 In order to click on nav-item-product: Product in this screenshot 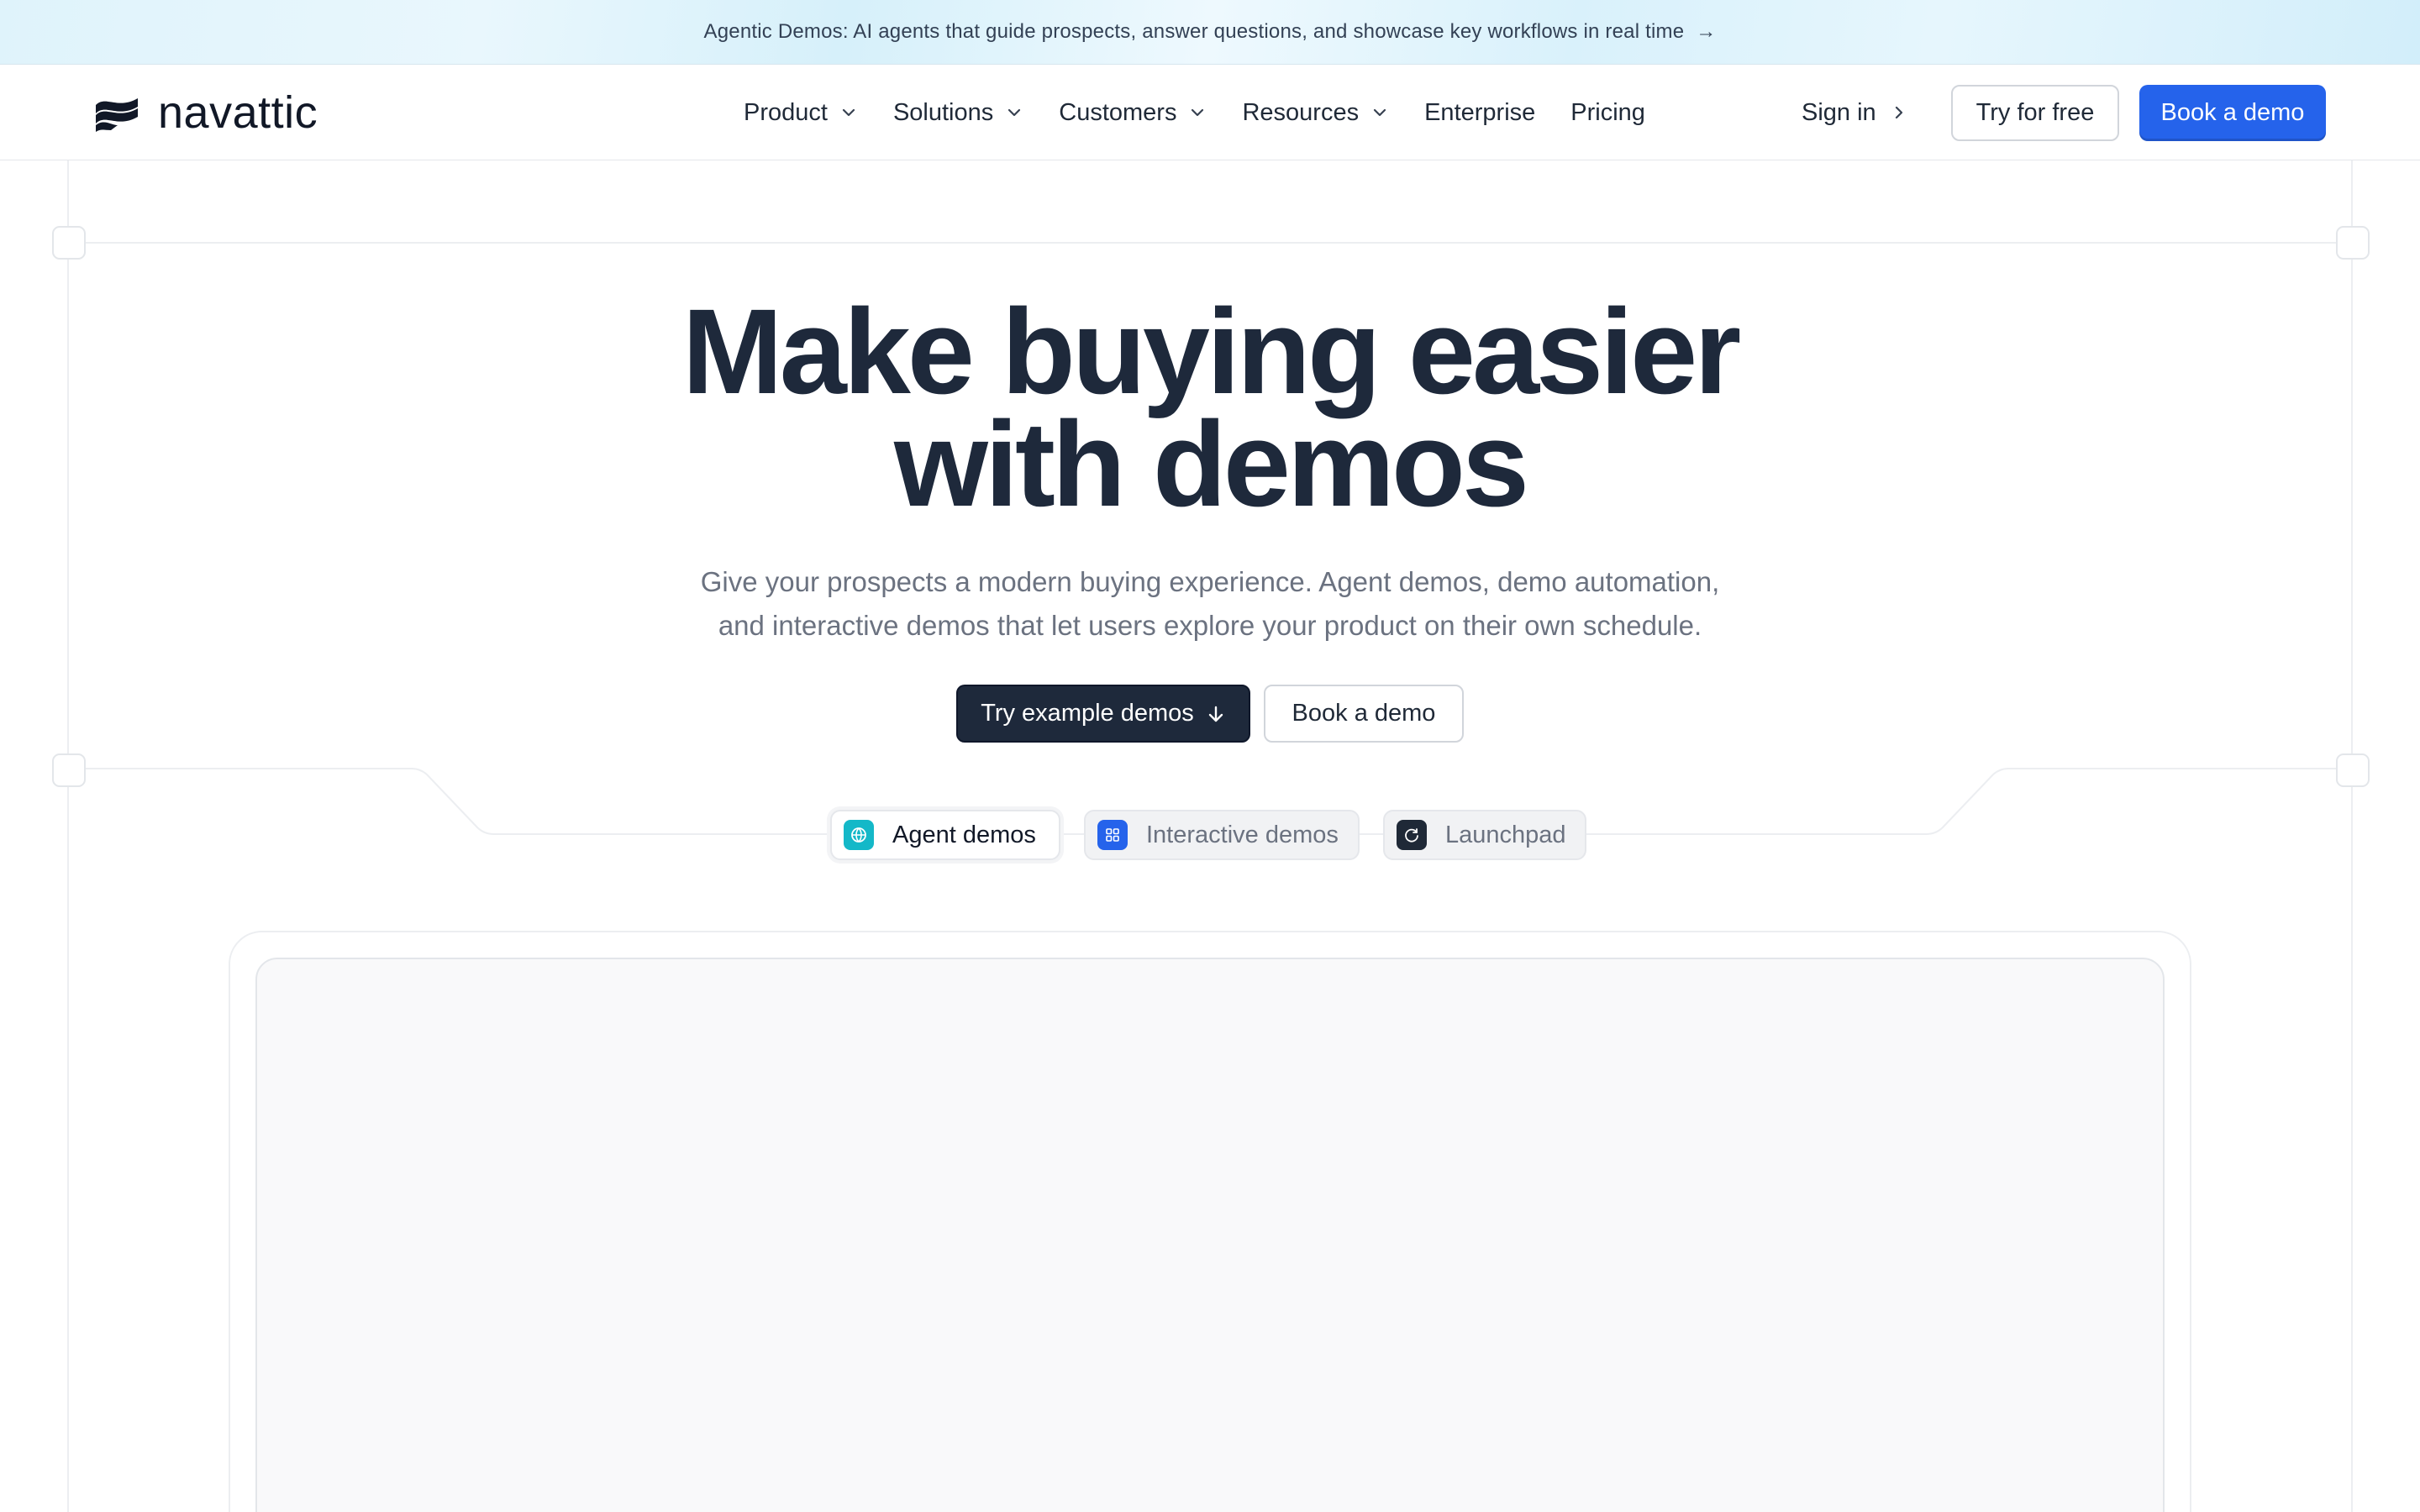, I will do `click(801, 113)`.